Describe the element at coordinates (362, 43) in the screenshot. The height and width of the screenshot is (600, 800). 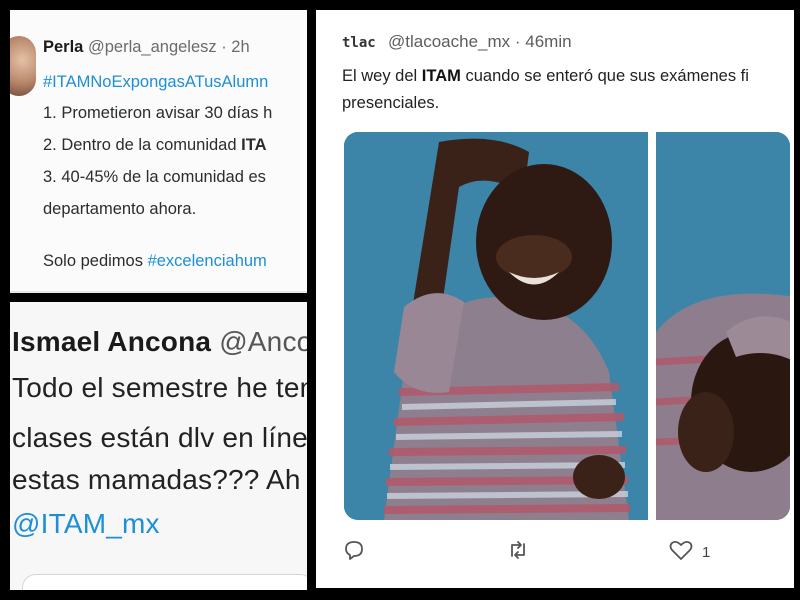
I see `avatar: tlac` at that location.